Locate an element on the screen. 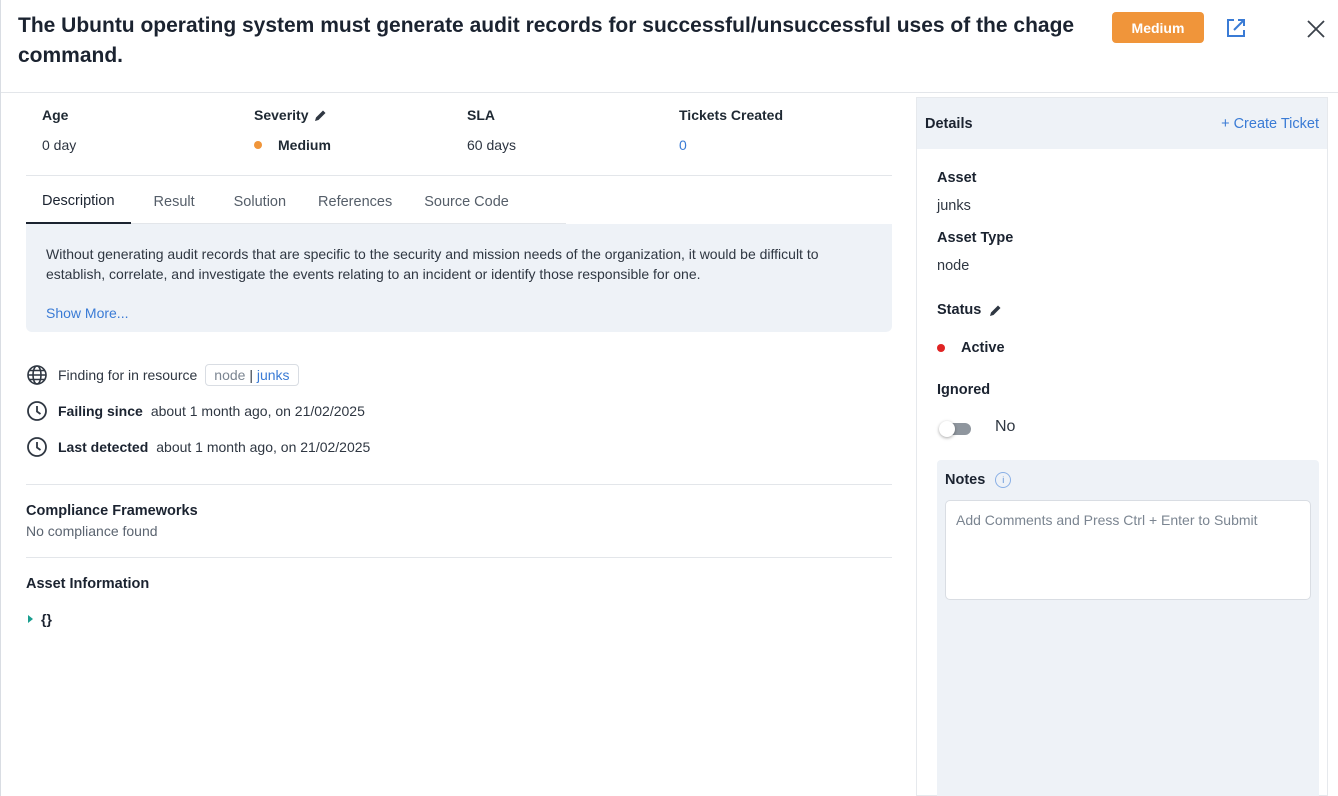 The image size is (1338, 796). notes-label-row: Notes i is located at coordinates (978, 480).